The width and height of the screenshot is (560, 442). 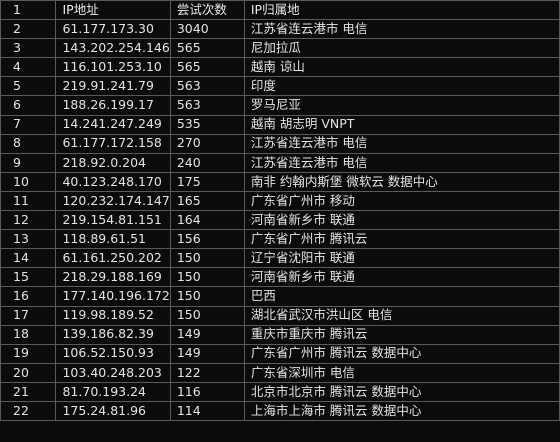 I want to click on attempts-cell: 240, so click(x=207, y=162).